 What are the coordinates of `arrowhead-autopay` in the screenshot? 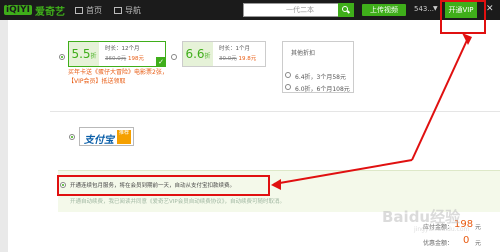 It's located at (276, 184).